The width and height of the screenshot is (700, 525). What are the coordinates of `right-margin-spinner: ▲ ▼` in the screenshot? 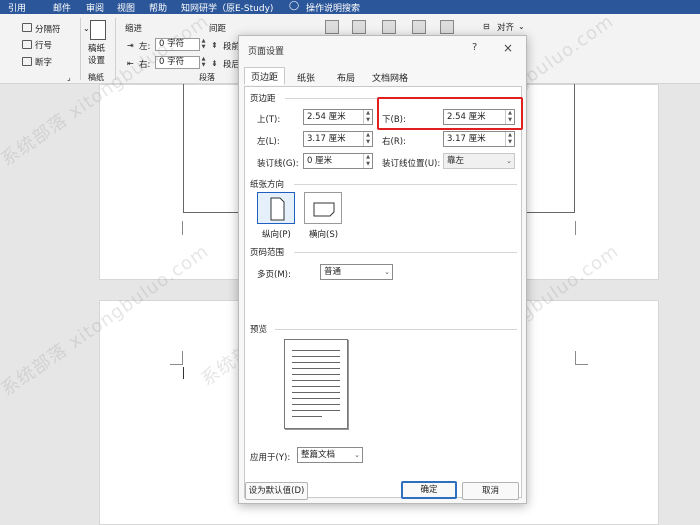 It's located at (509, 139).